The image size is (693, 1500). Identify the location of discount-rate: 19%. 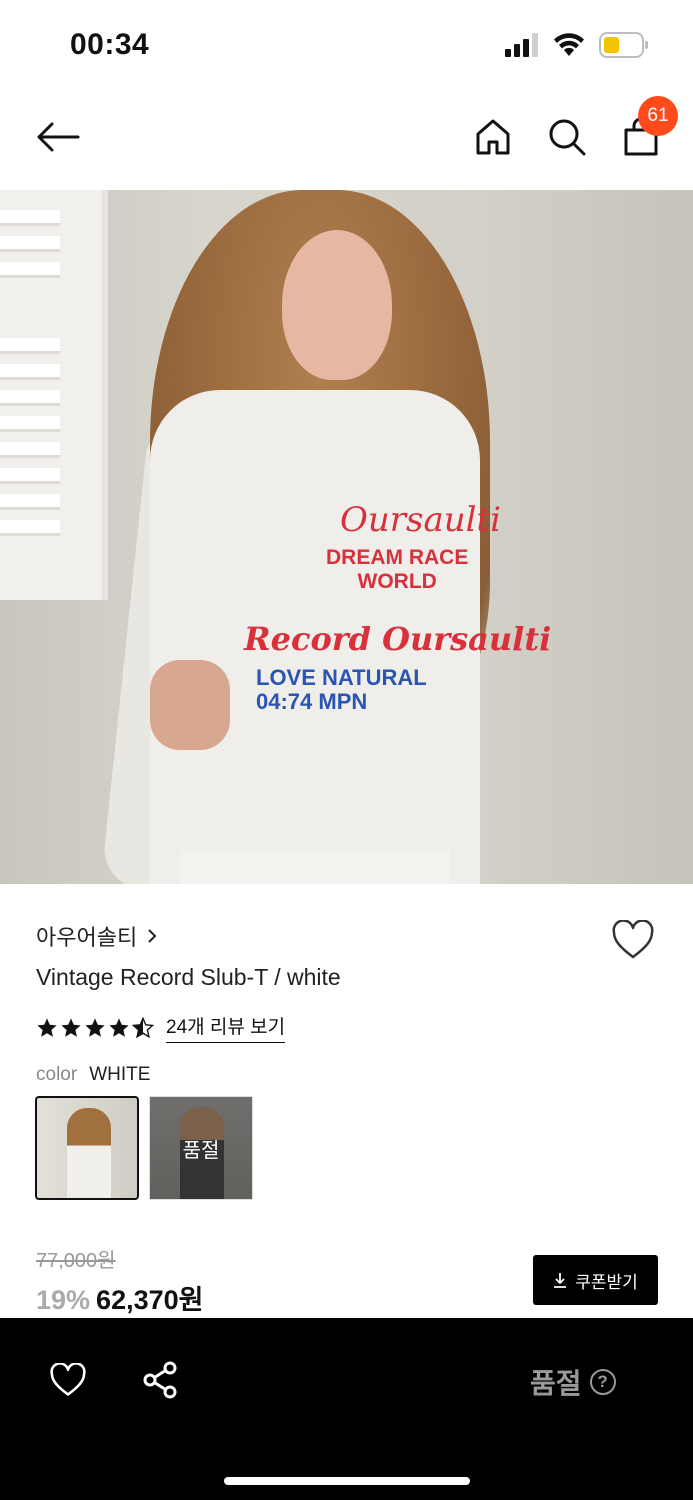
(63, 1300).